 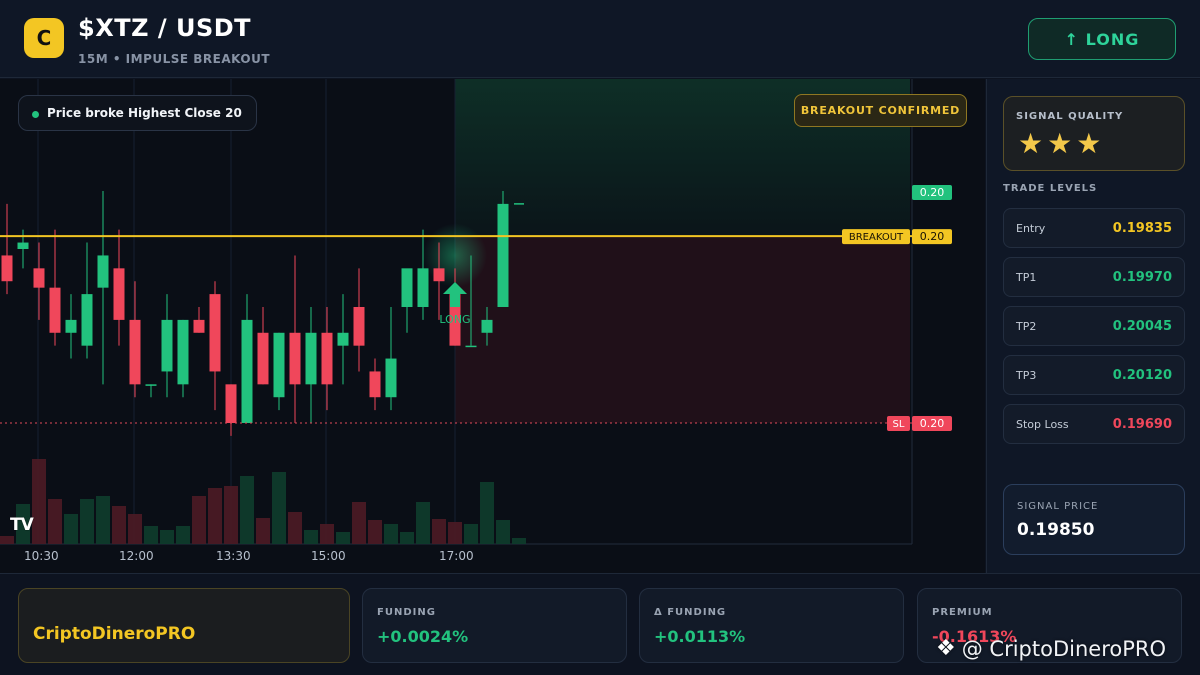 What do you see at coordinates (233, 556) in the screenshot?
I see `time-axis-label: 13:30` at bounding box center [233, 556].